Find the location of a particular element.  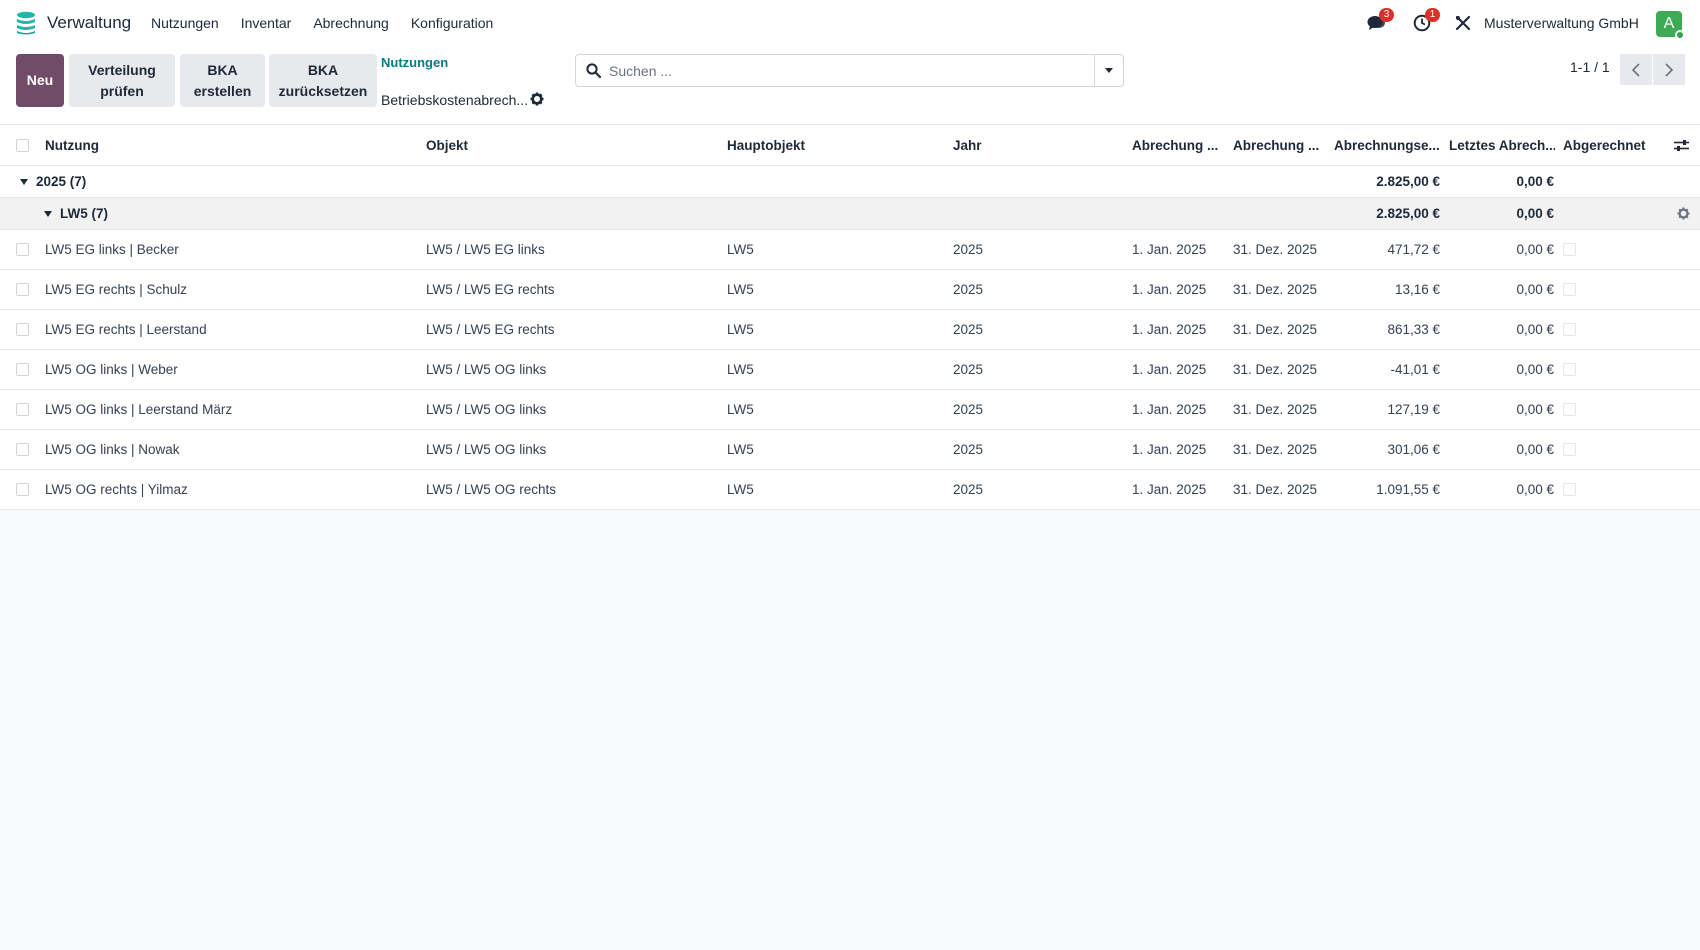

cell-abrechnungssaldo: -41,01 € is located at coordinates (1415, 369).